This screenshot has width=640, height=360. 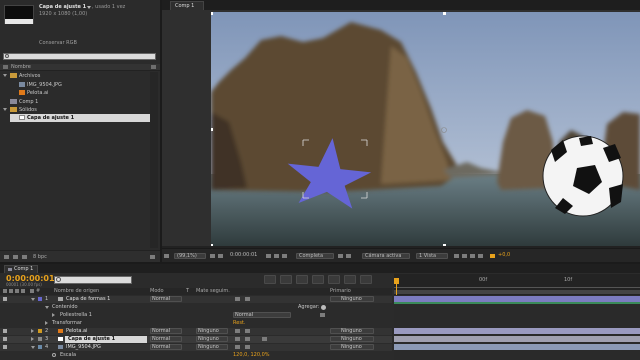 I want to click on soccer-ball, so click(x=583, y=176).